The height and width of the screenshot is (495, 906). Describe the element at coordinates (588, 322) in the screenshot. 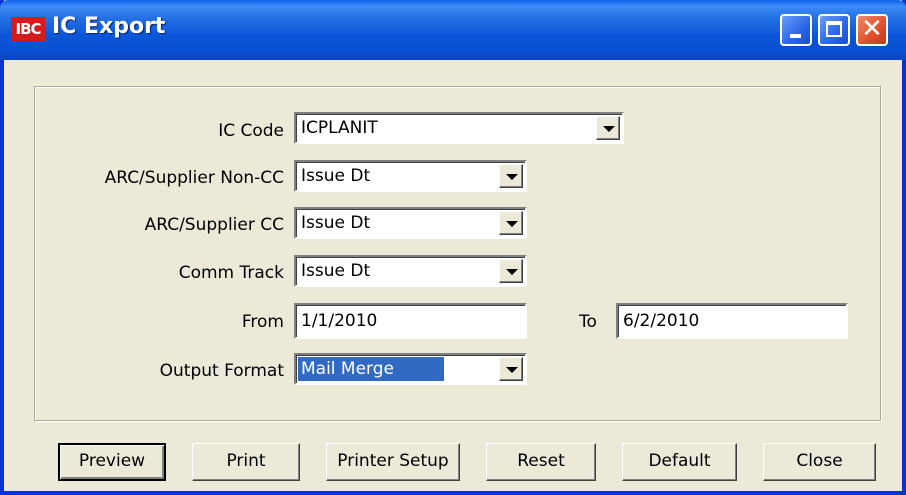

I see `to-label: To` at that location.